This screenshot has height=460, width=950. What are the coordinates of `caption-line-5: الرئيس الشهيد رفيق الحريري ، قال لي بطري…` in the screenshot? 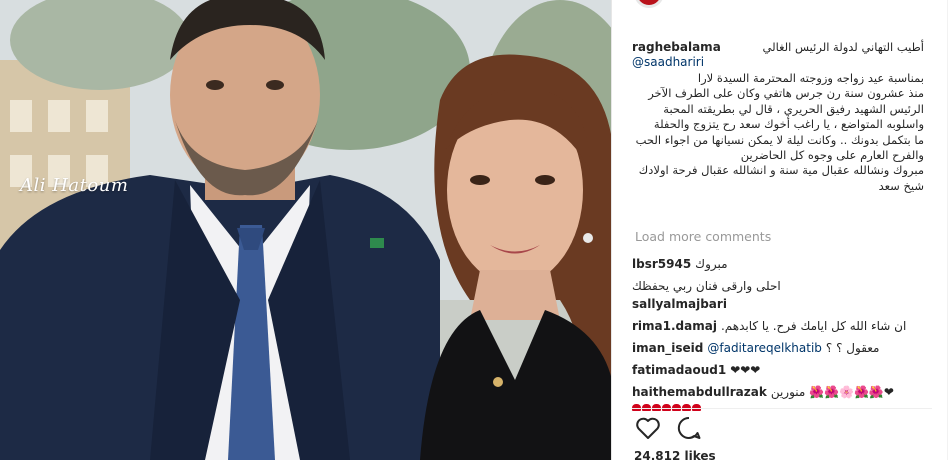 It's located at (793, 108).